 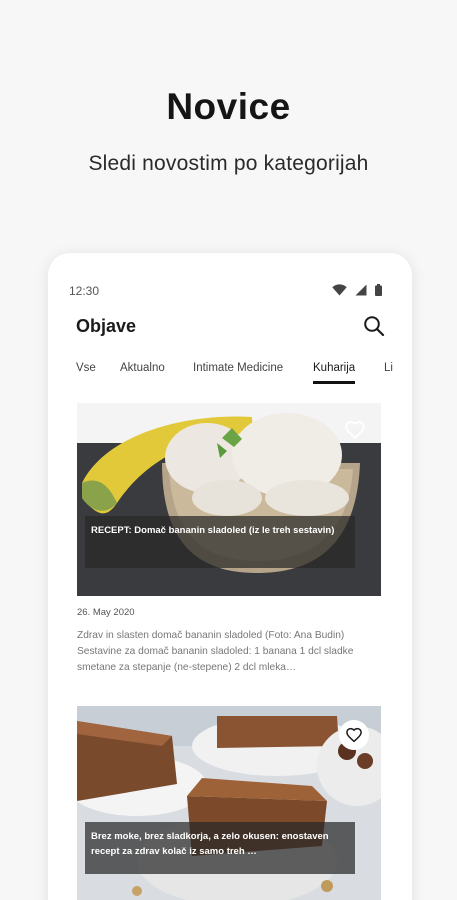 I want to click on status-icons, so click(x=357, y=292).